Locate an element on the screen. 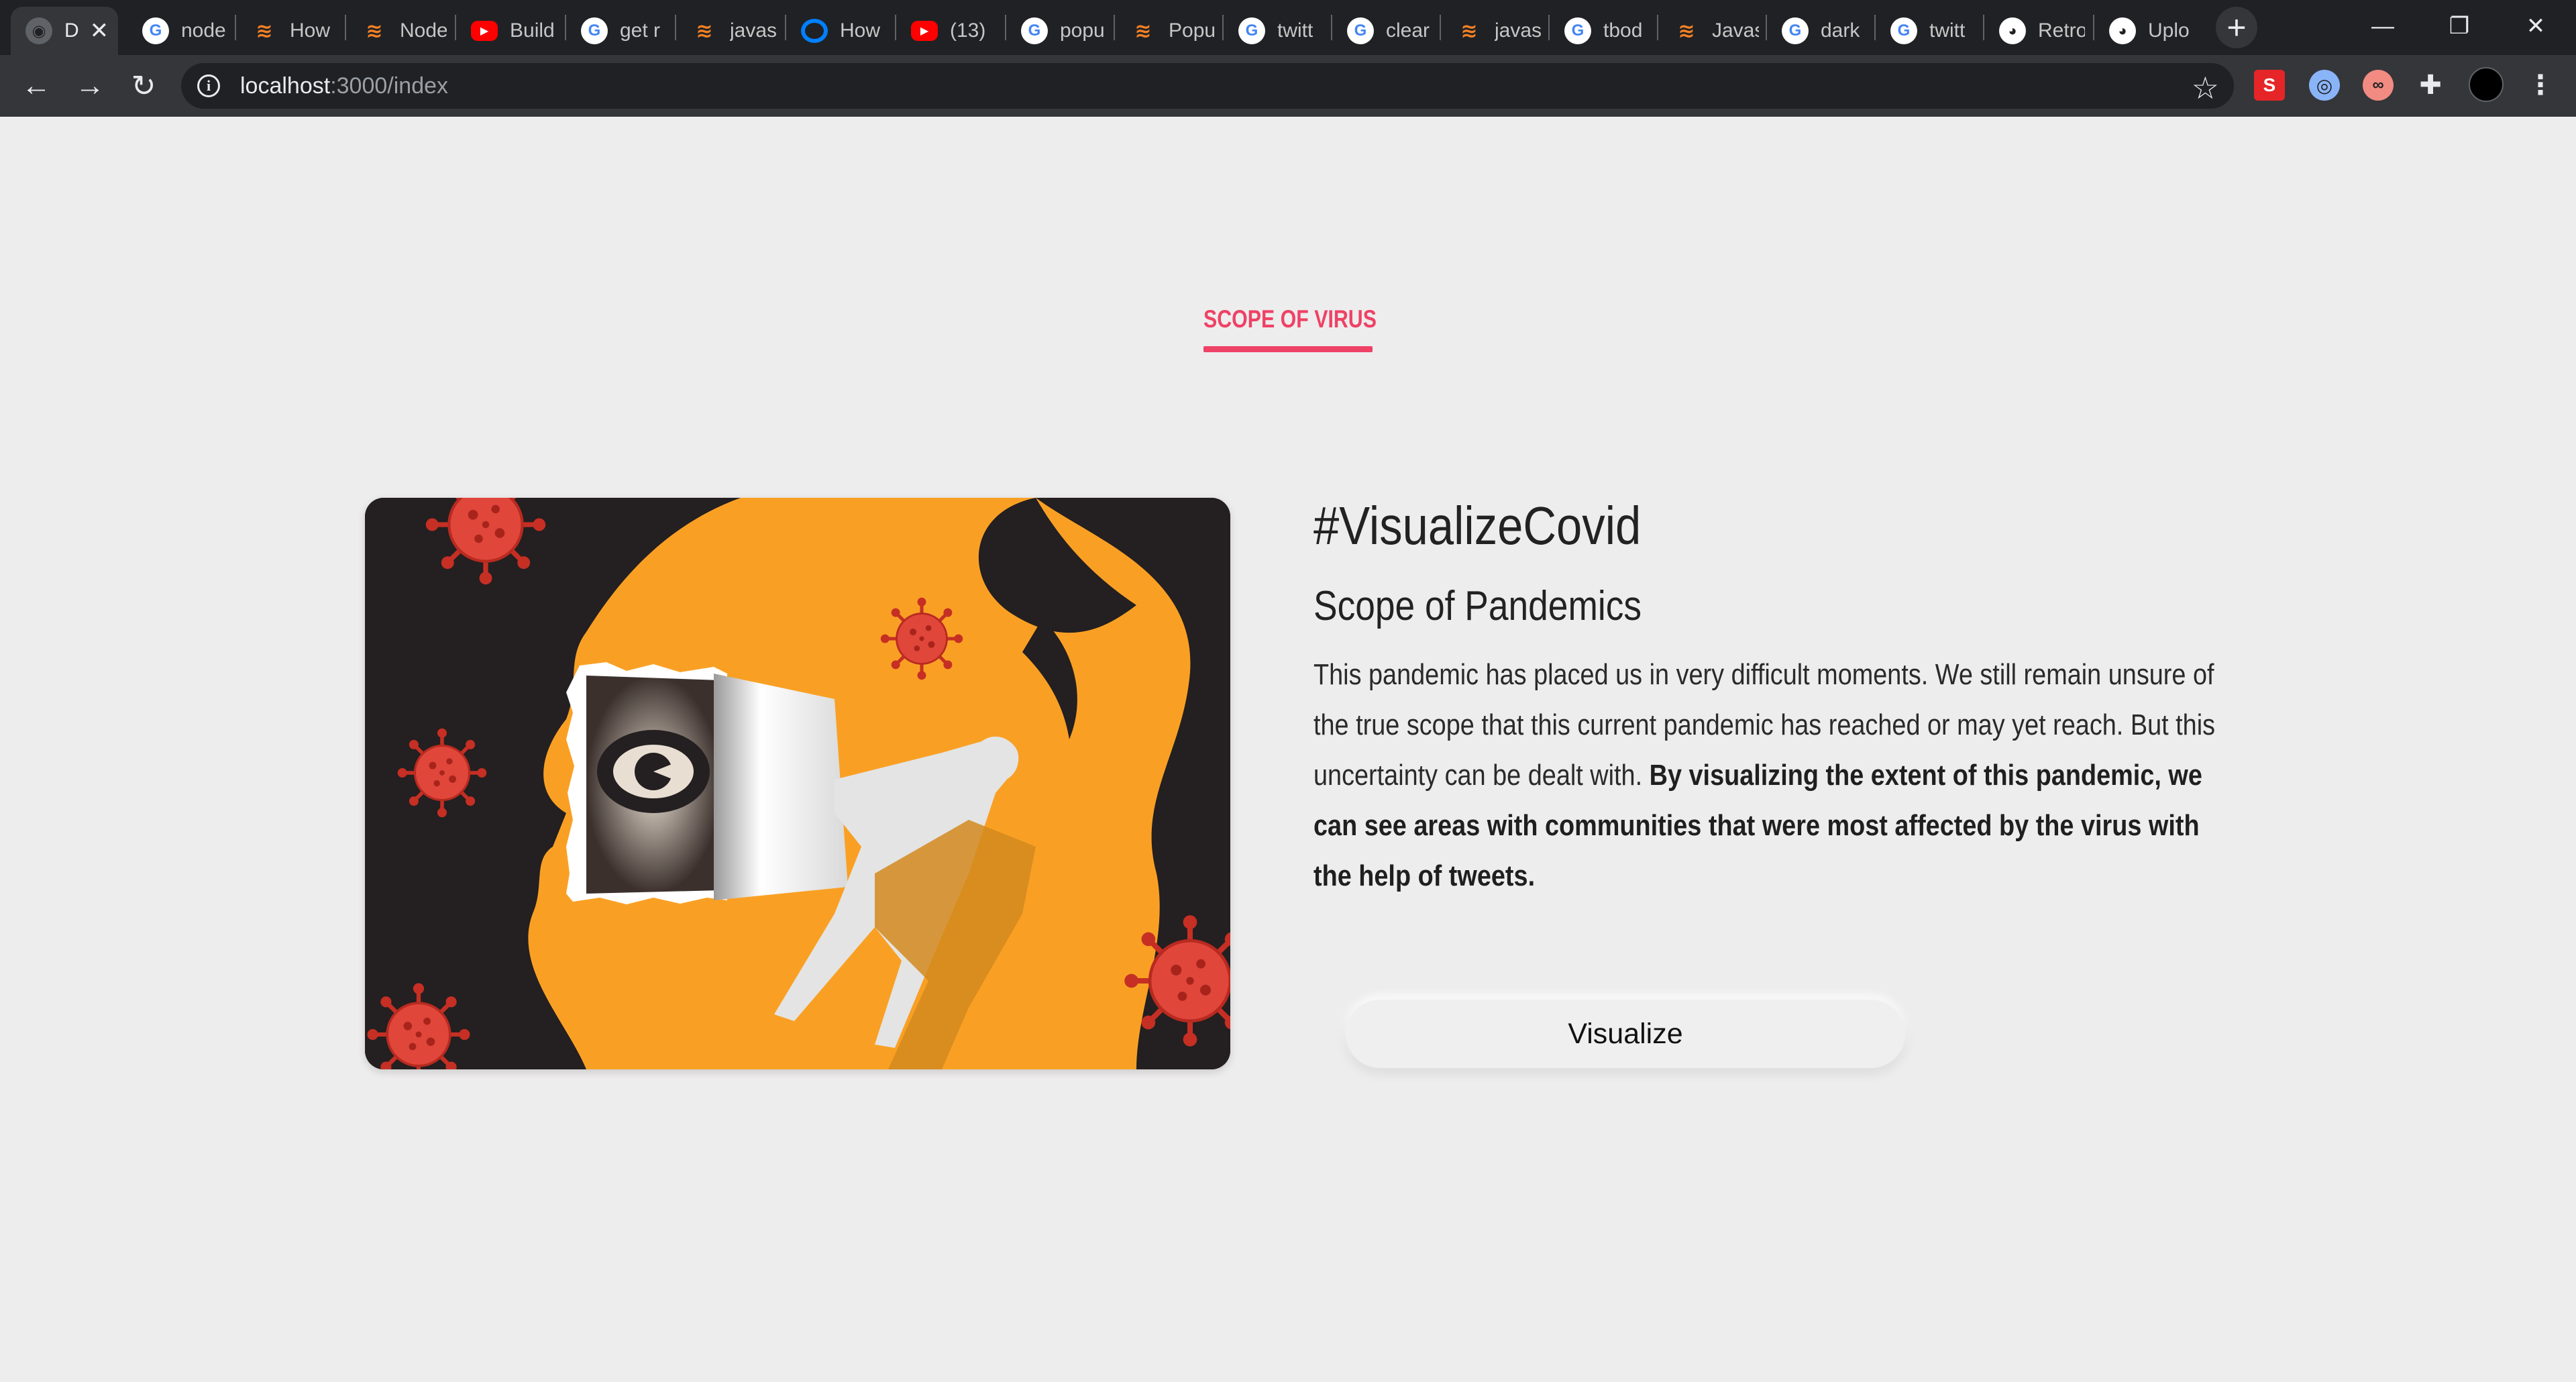 The height and width of the screenshot is (1382, 2576). browser-tab: G dark is located at coordinates (1817, 31).